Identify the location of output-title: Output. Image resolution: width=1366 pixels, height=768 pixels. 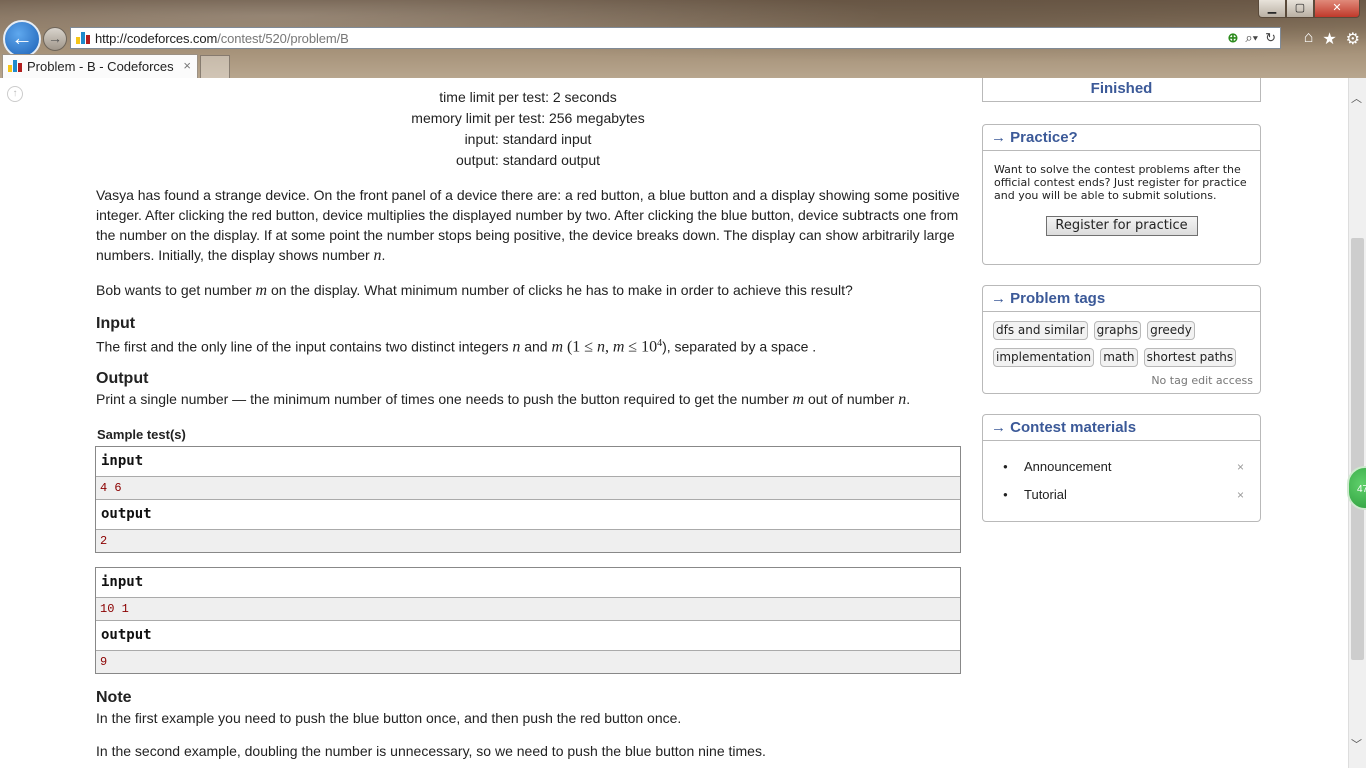
(122, 378).